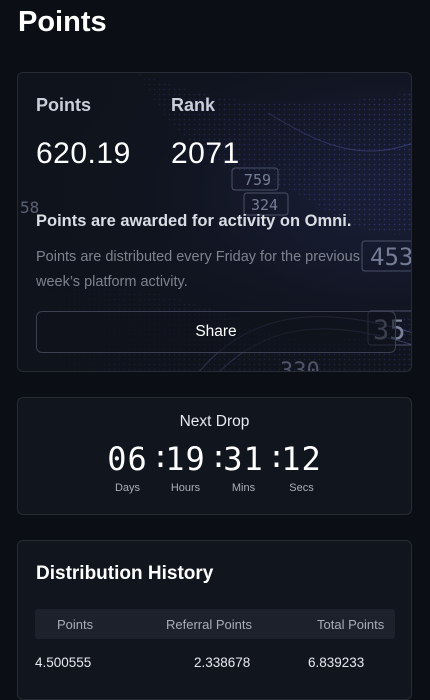 The height and width of the screenshot is (700, 430). I want to click on cell-total-points: 6.839233, so click(336, 662).